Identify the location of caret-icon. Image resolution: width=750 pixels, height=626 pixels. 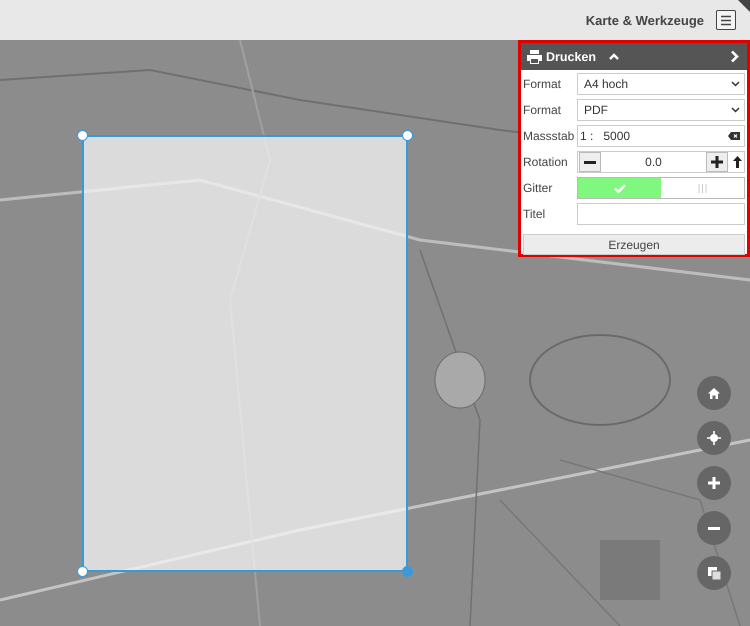
(614, 56).